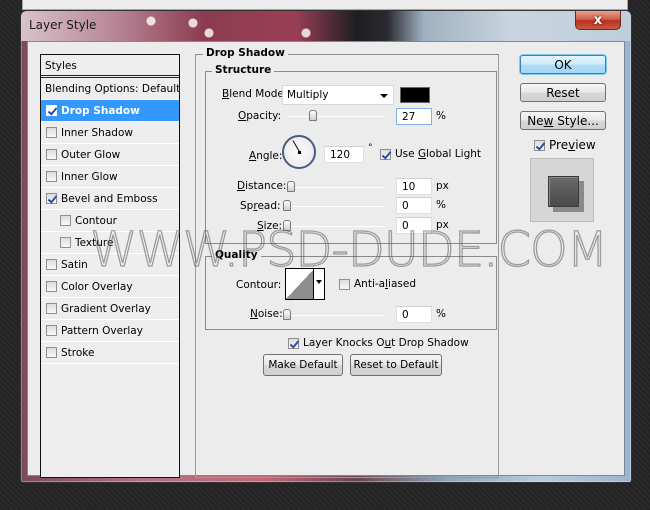 This screenshot has height=510, width=650. Describe the element at coordinates (414, 314) in the screenshot. I see `noise-input: 0` at that location.